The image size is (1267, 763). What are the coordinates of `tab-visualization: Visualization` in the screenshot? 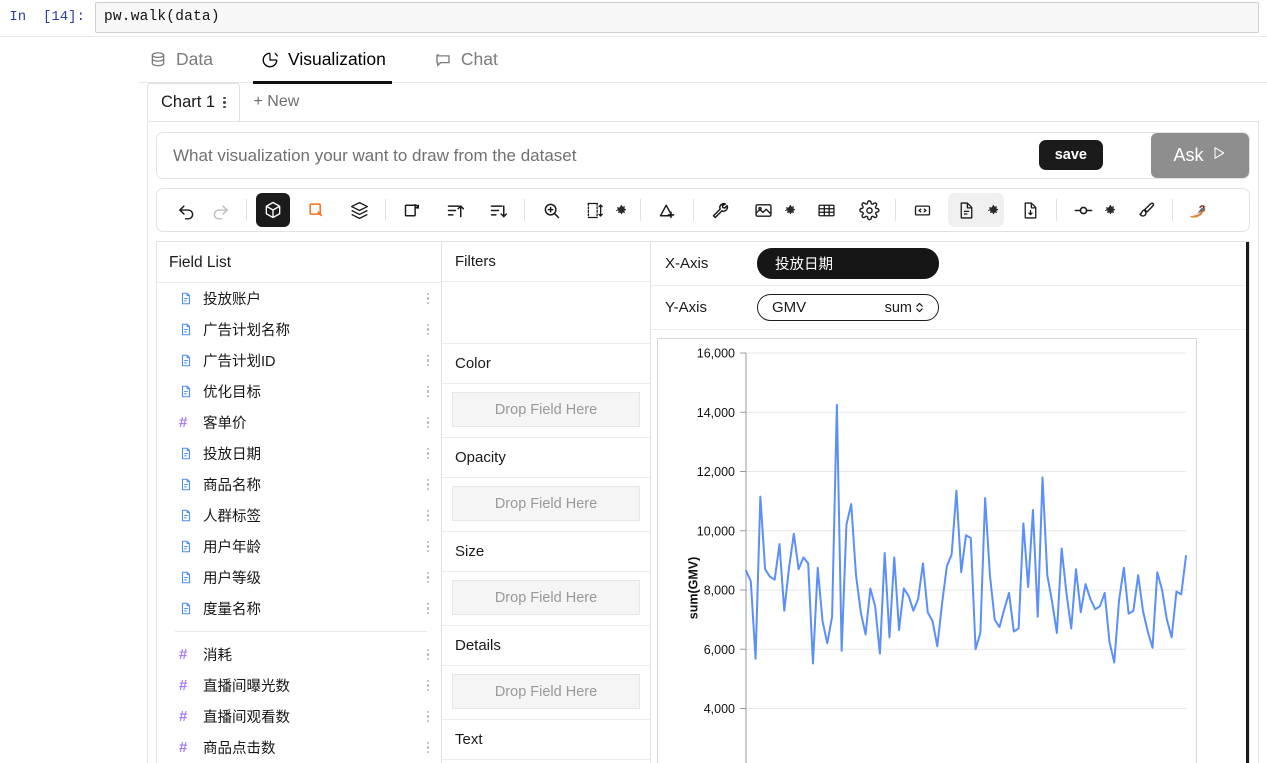 It's located at (328, 60).